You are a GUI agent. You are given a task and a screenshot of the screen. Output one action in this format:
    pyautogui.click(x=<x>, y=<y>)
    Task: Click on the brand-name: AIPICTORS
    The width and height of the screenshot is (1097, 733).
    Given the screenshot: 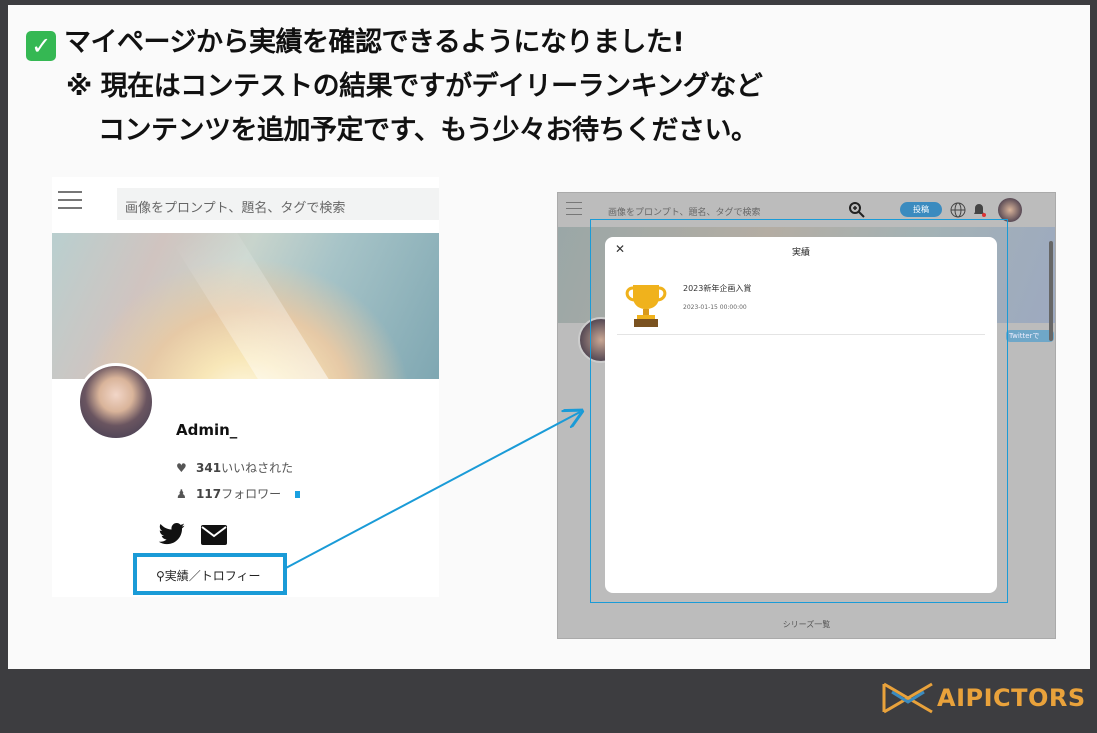 What is the action you would take?
    pyautogui.click(x=1011, y=698)
    